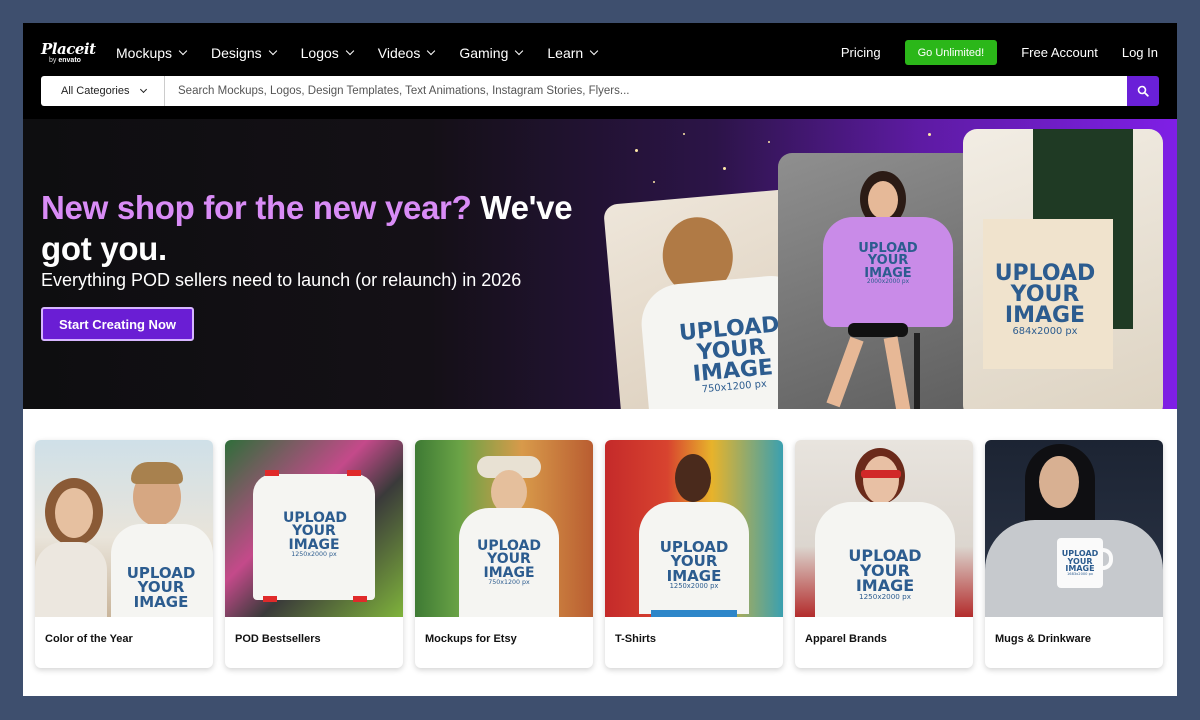 Image resolution: width=1200 pixels, height=720 pixels. Describe the element at coordinates (694, 613) in the screenshot. I see `shorts` at that location.